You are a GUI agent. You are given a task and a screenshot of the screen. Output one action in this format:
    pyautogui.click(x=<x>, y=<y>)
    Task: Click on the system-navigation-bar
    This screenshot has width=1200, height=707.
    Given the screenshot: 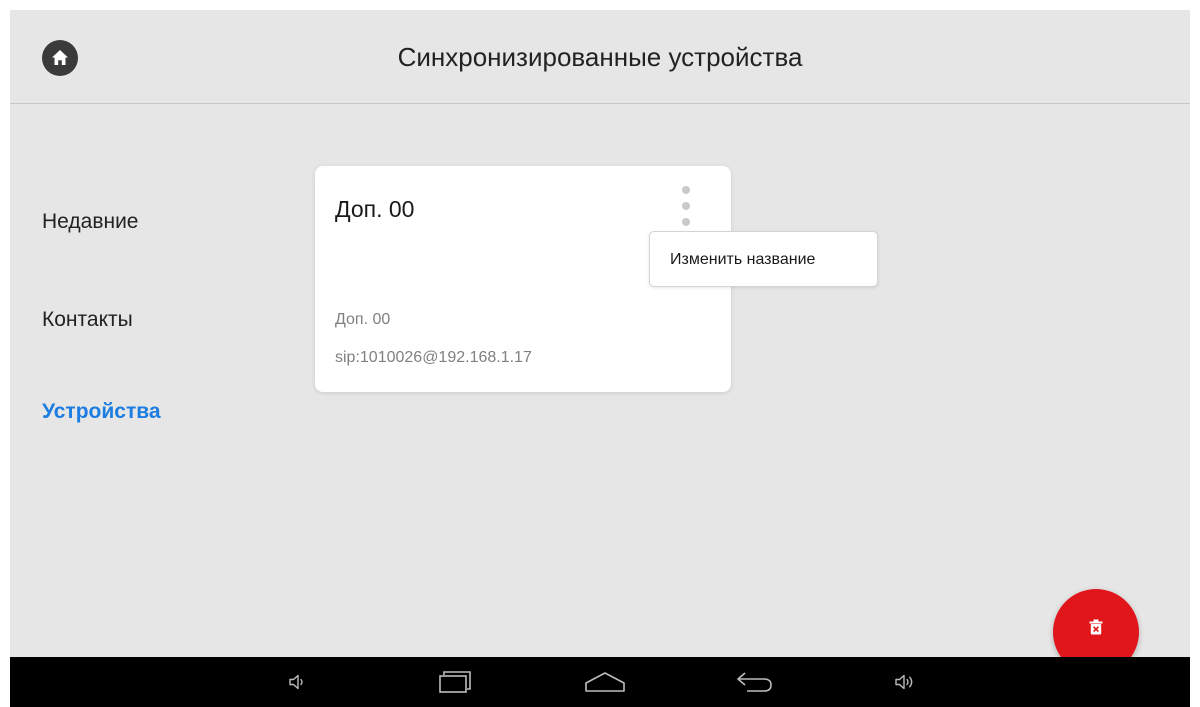 What is the action you would take?
    pyautogui.click(x=600, y=682)
    